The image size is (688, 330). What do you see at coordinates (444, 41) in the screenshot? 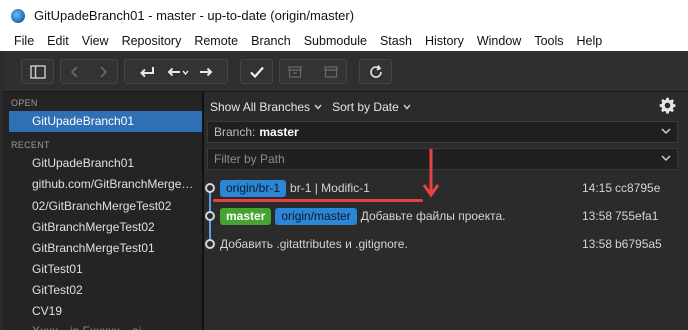
I see `menu-history: History` at bounding box center [444, 41].